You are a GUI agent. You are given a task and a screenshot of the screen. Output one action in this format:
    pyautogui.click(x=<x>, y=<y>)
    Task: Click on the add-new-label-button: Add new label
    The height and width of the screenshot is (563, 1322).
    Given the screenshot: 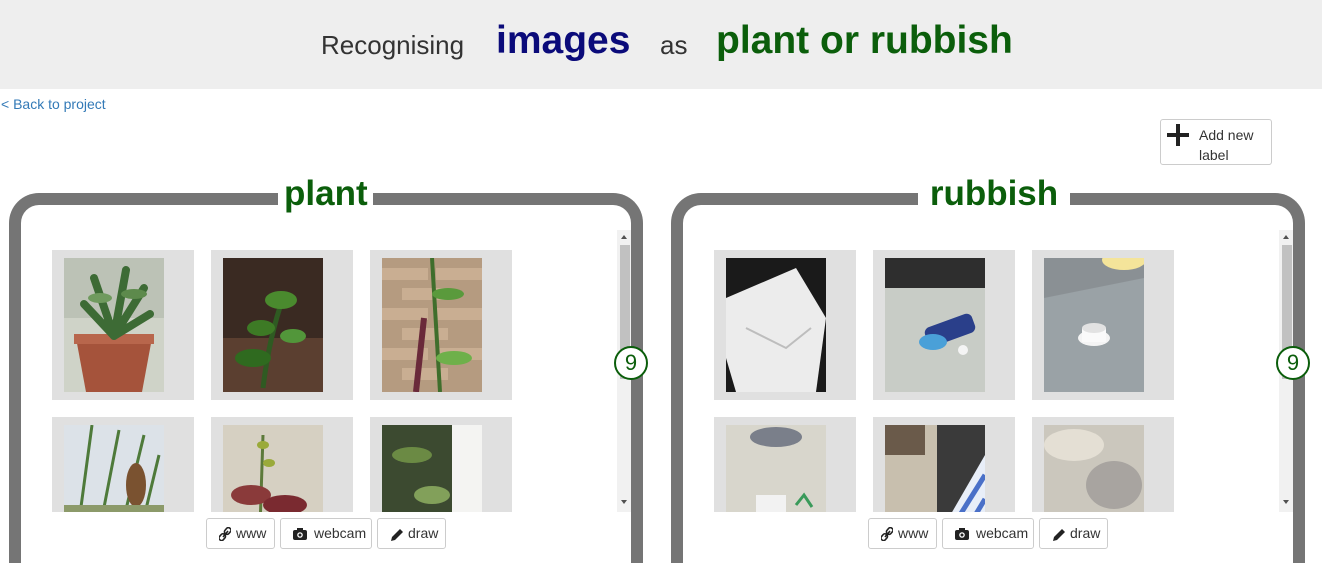 What is the action you would take?
    pyautogui.click(x=1216, y=142)
    